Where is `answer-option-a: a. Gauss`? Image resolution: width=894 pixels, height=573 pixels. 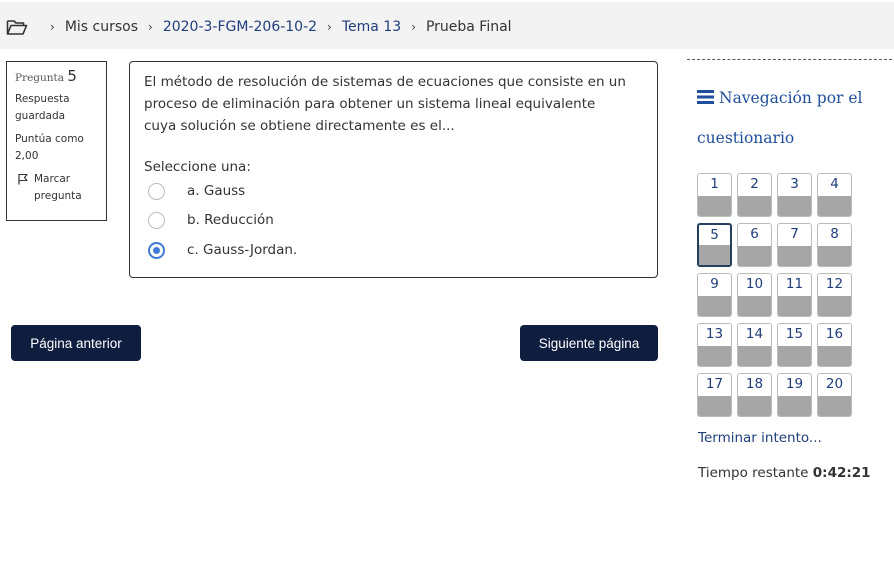 answer-option-a: a. Gauss is located at coordinates (196, 191).